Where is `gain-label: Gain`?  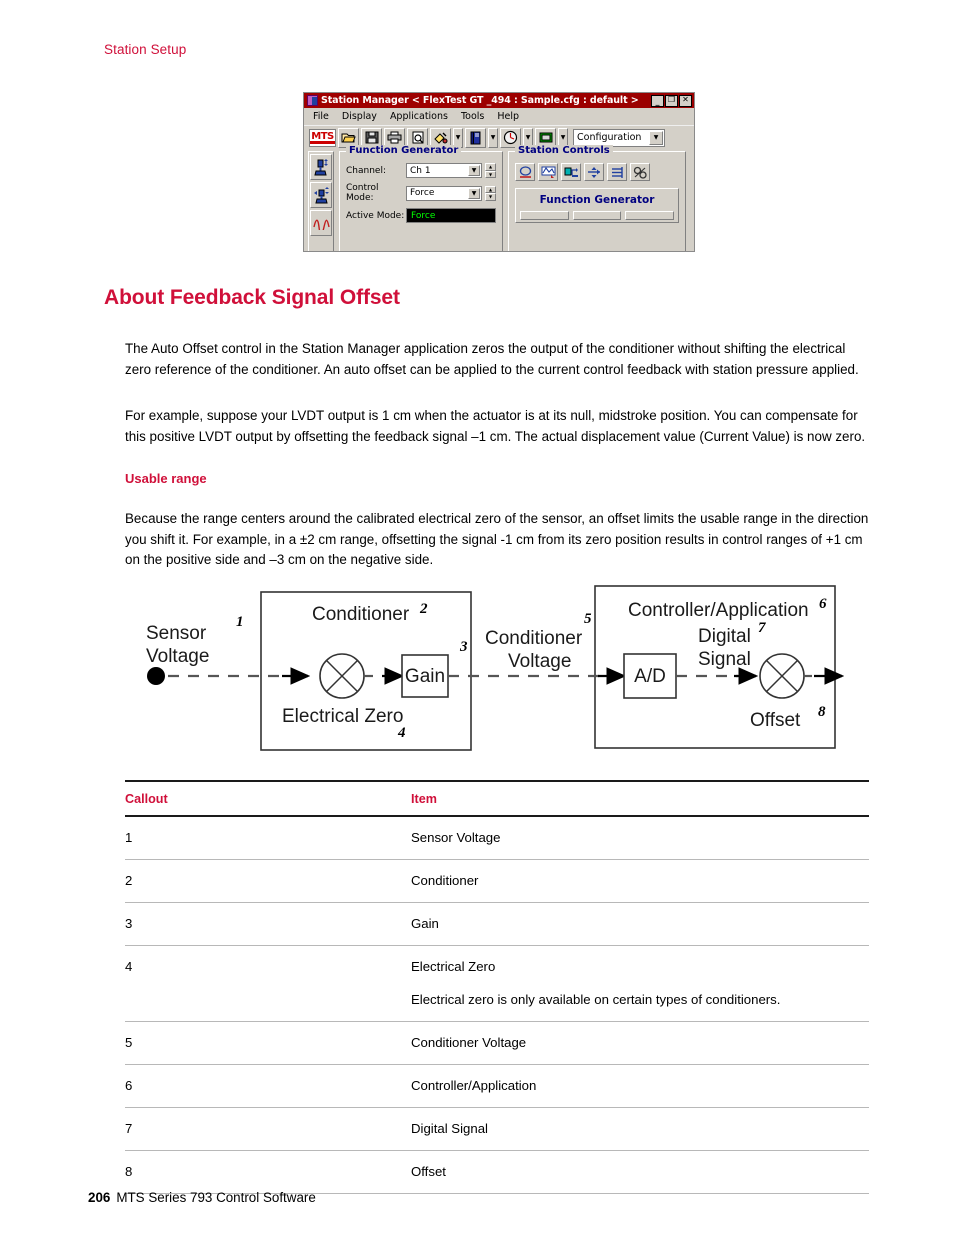 gain-label: Gain is located at coordinates (425, 676).